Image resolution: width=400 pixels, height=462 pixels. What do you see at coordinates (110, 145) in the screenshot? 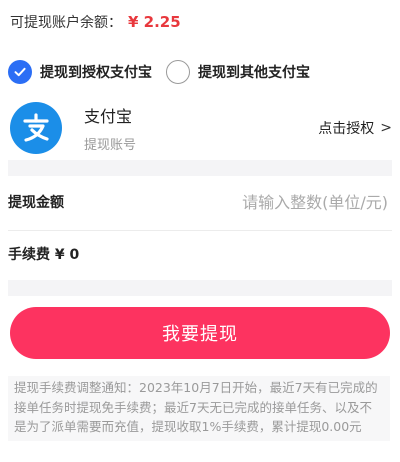
I see `account-subtitle: 提现账号` at bounding box center [110, 145].